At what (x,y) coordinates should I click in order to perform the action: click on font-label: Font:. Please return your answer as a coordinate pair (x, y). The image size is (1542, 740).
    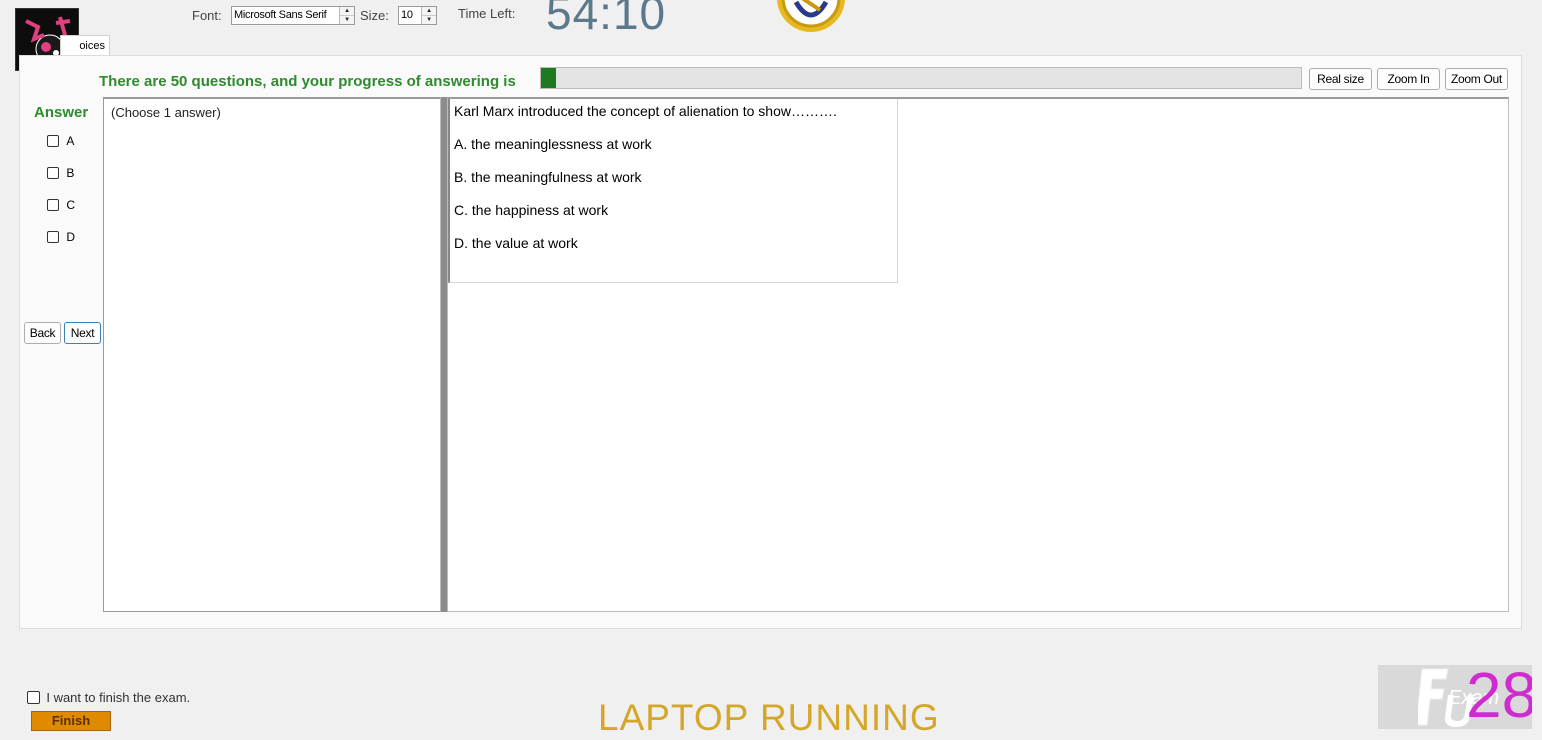
    Looking at the image, I should click on (207, 15).